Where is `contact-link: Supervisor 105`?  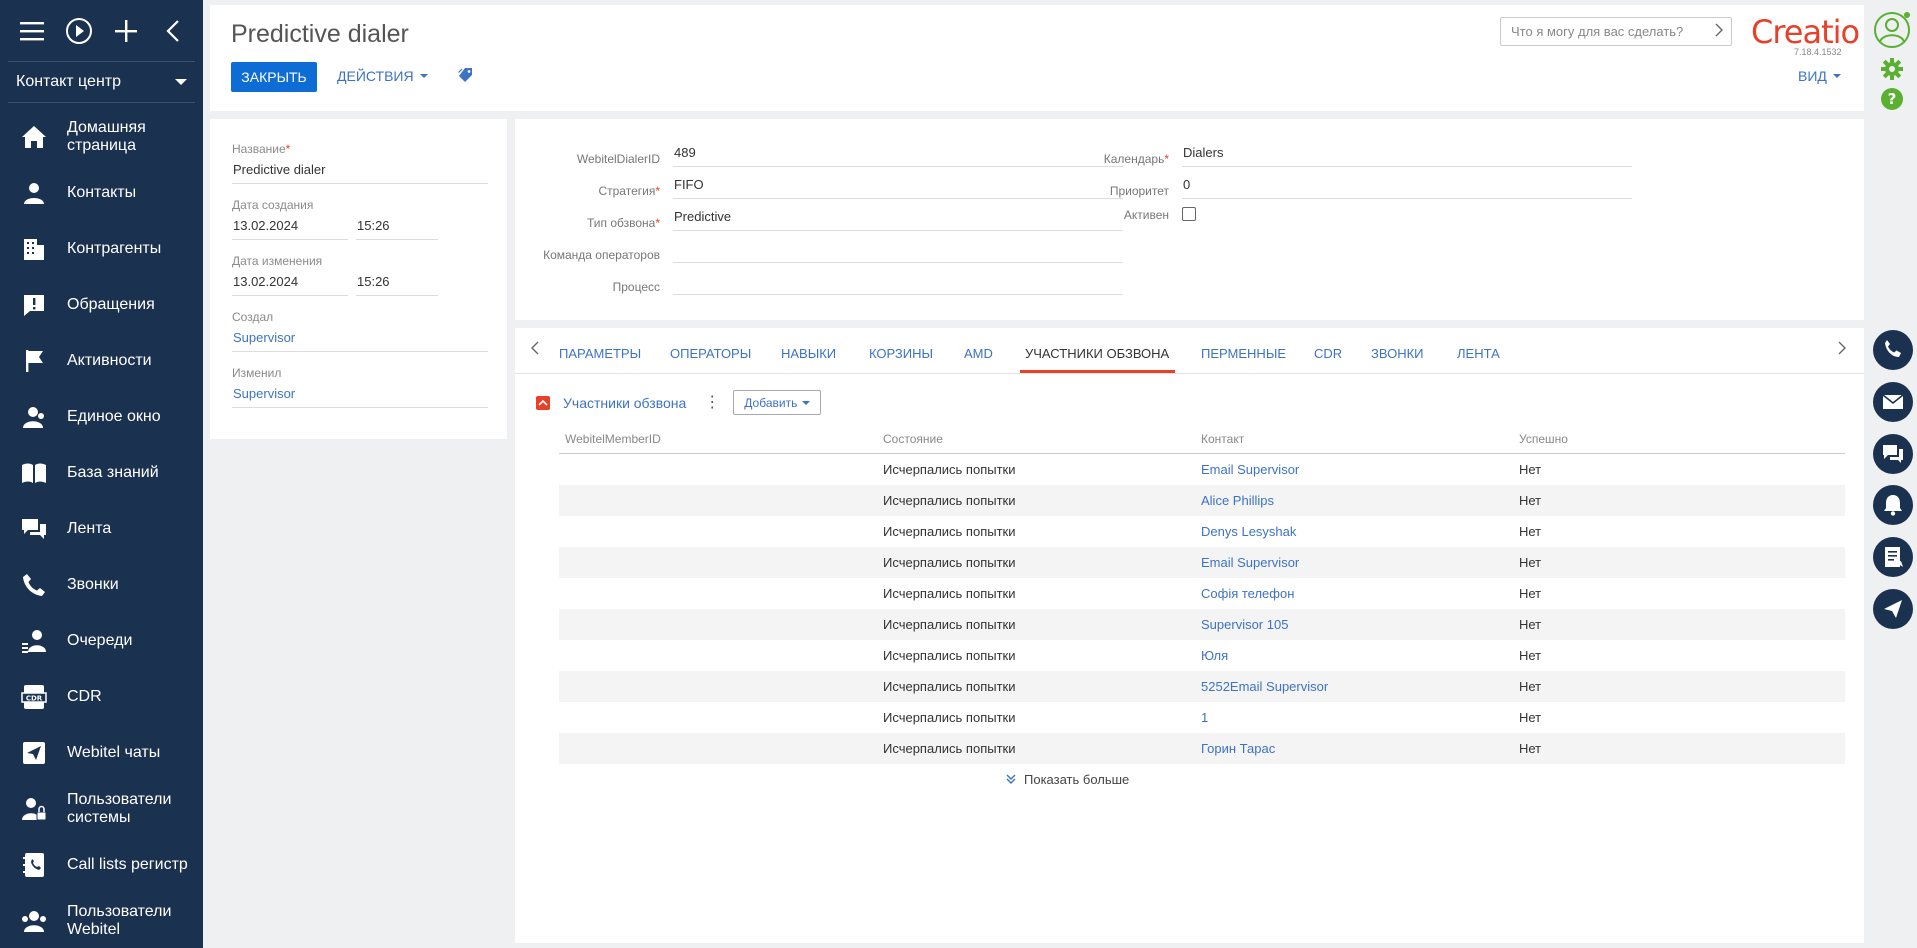
contact-link: Supervisor 105 is located at coordinates (1354, 624).